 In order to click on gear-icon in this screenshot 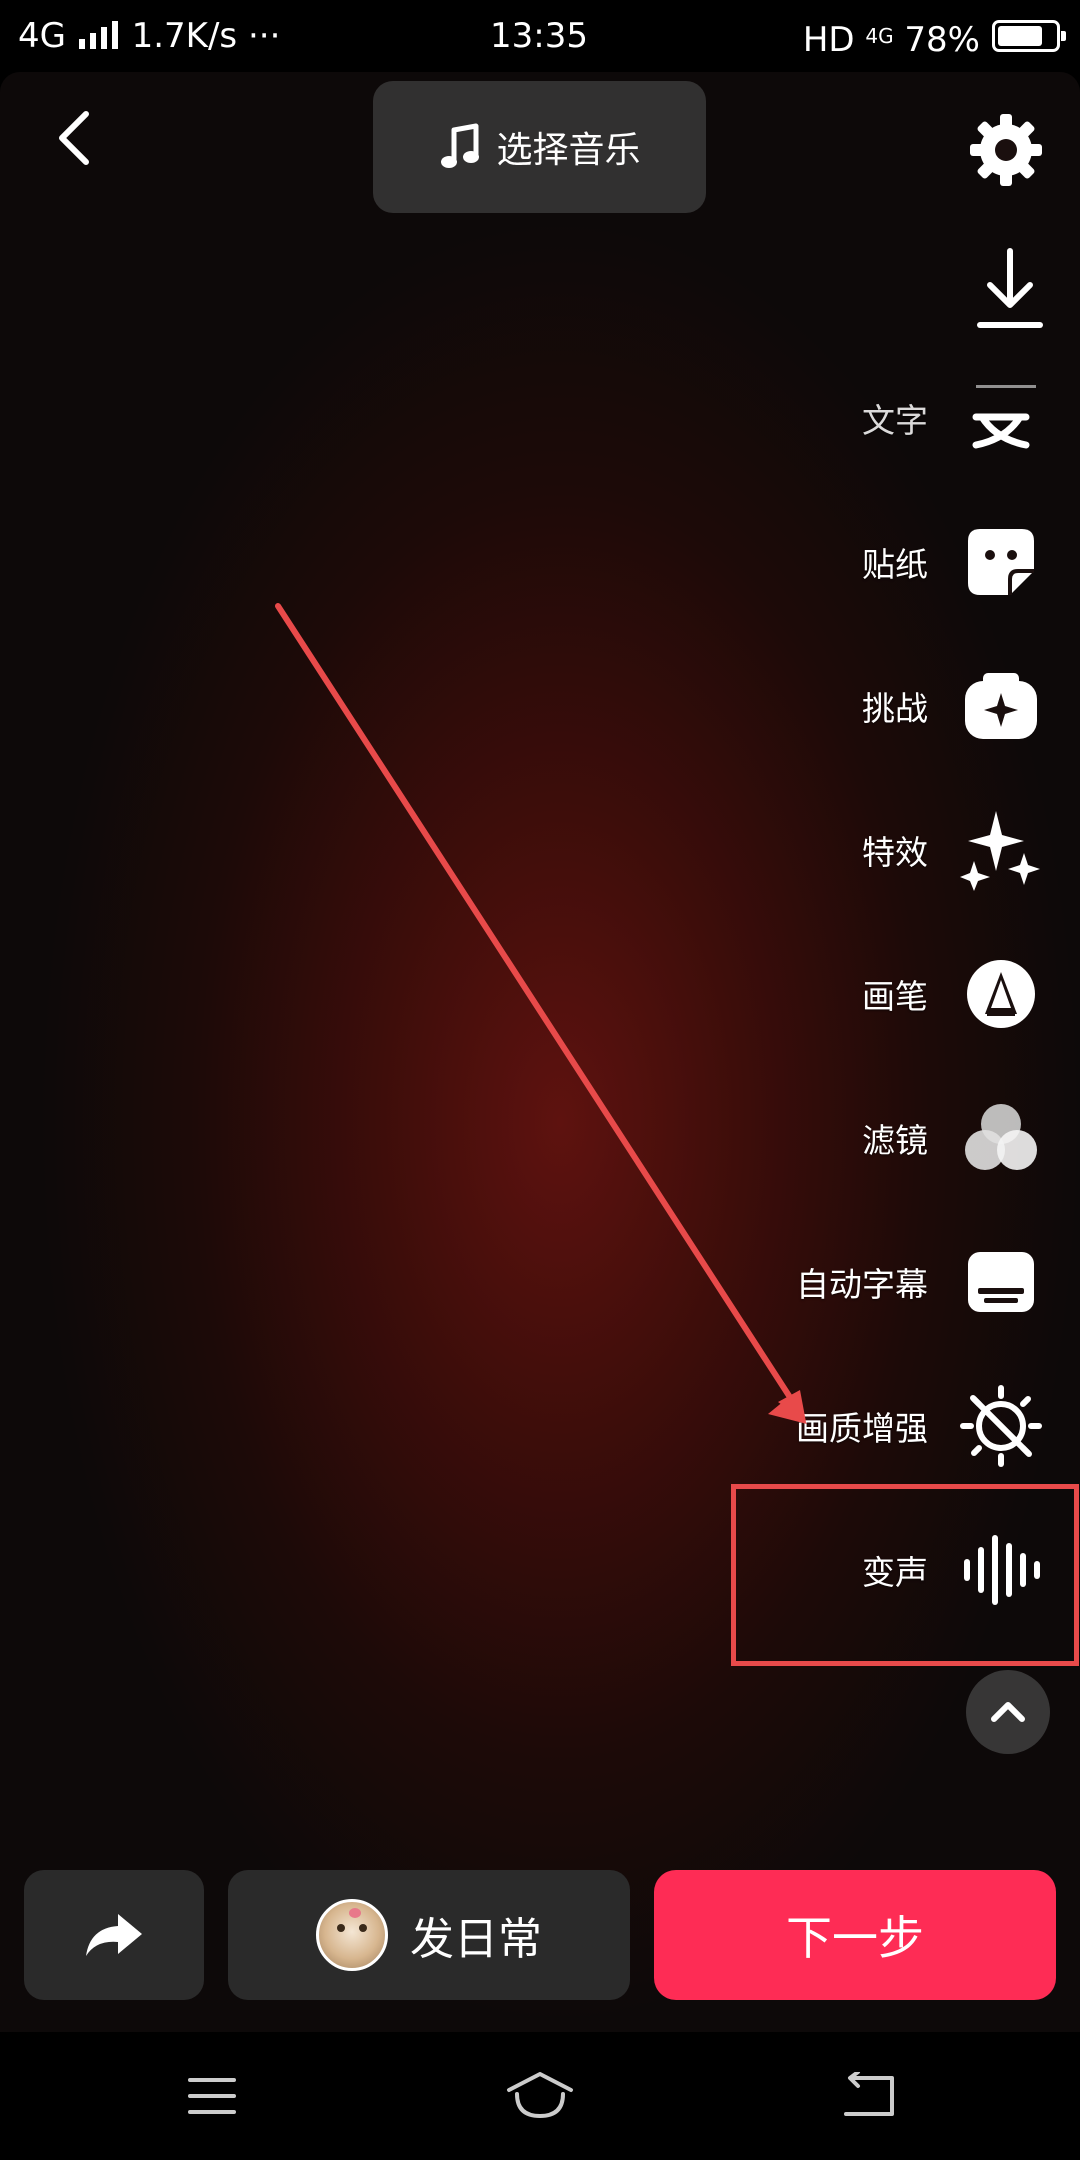, I will do `click(1006, 150)`.